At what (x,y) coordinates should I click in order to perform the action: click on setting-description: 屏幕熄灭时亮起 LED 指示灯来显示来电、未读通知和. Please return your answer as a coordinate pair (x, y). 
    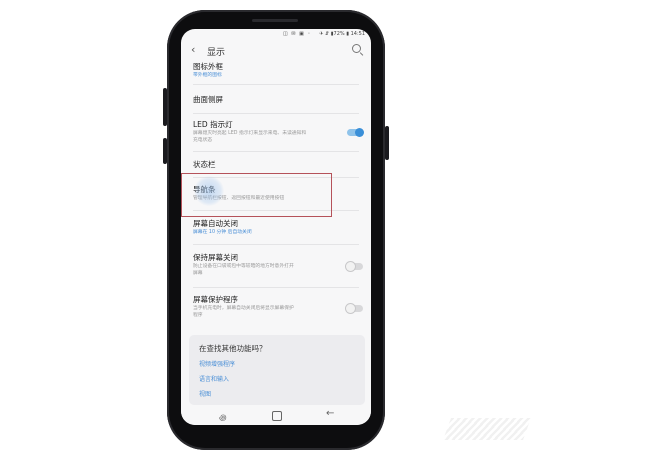
    Looking at the image, I should click on (250, 133).